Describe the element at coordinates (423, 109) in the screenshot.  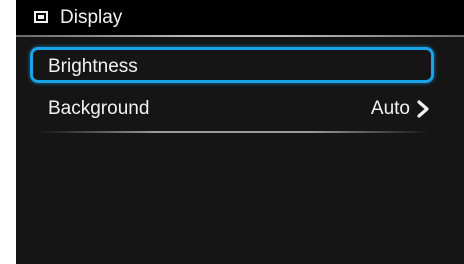
I see `chevron-right-icon` at that location.